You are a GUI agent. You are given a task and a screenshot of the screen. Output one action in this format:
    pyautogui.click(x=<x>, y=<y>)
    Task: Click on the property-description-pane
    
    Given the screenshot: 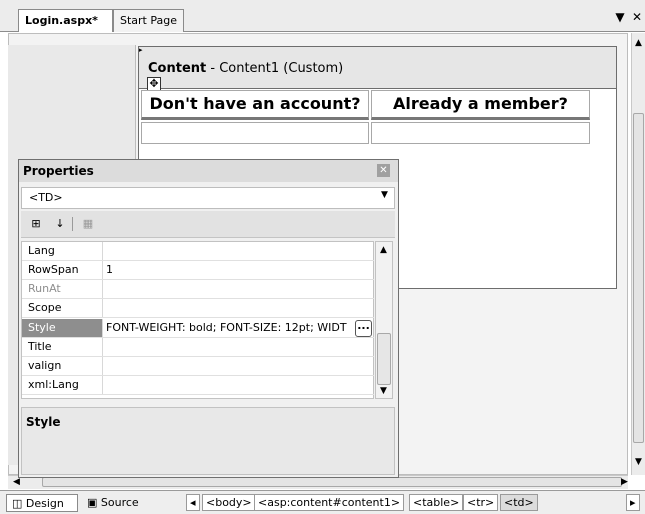 What is the action you would take?
    pyautogui.click(x=208, y=441)
    